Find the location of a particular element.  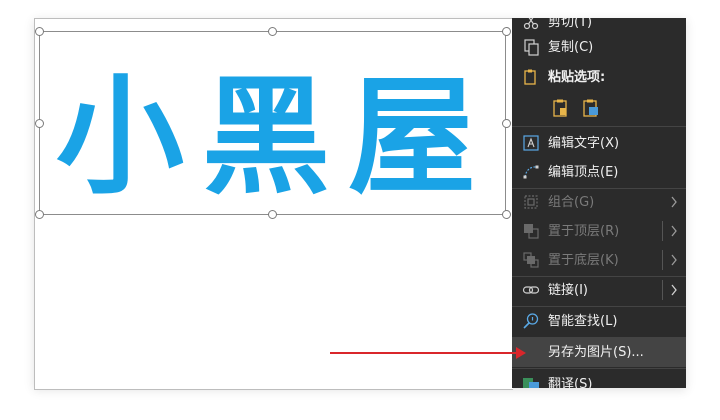

menu-item-send-to-back: 置于底层(K) is located at coordinates (599, 260).